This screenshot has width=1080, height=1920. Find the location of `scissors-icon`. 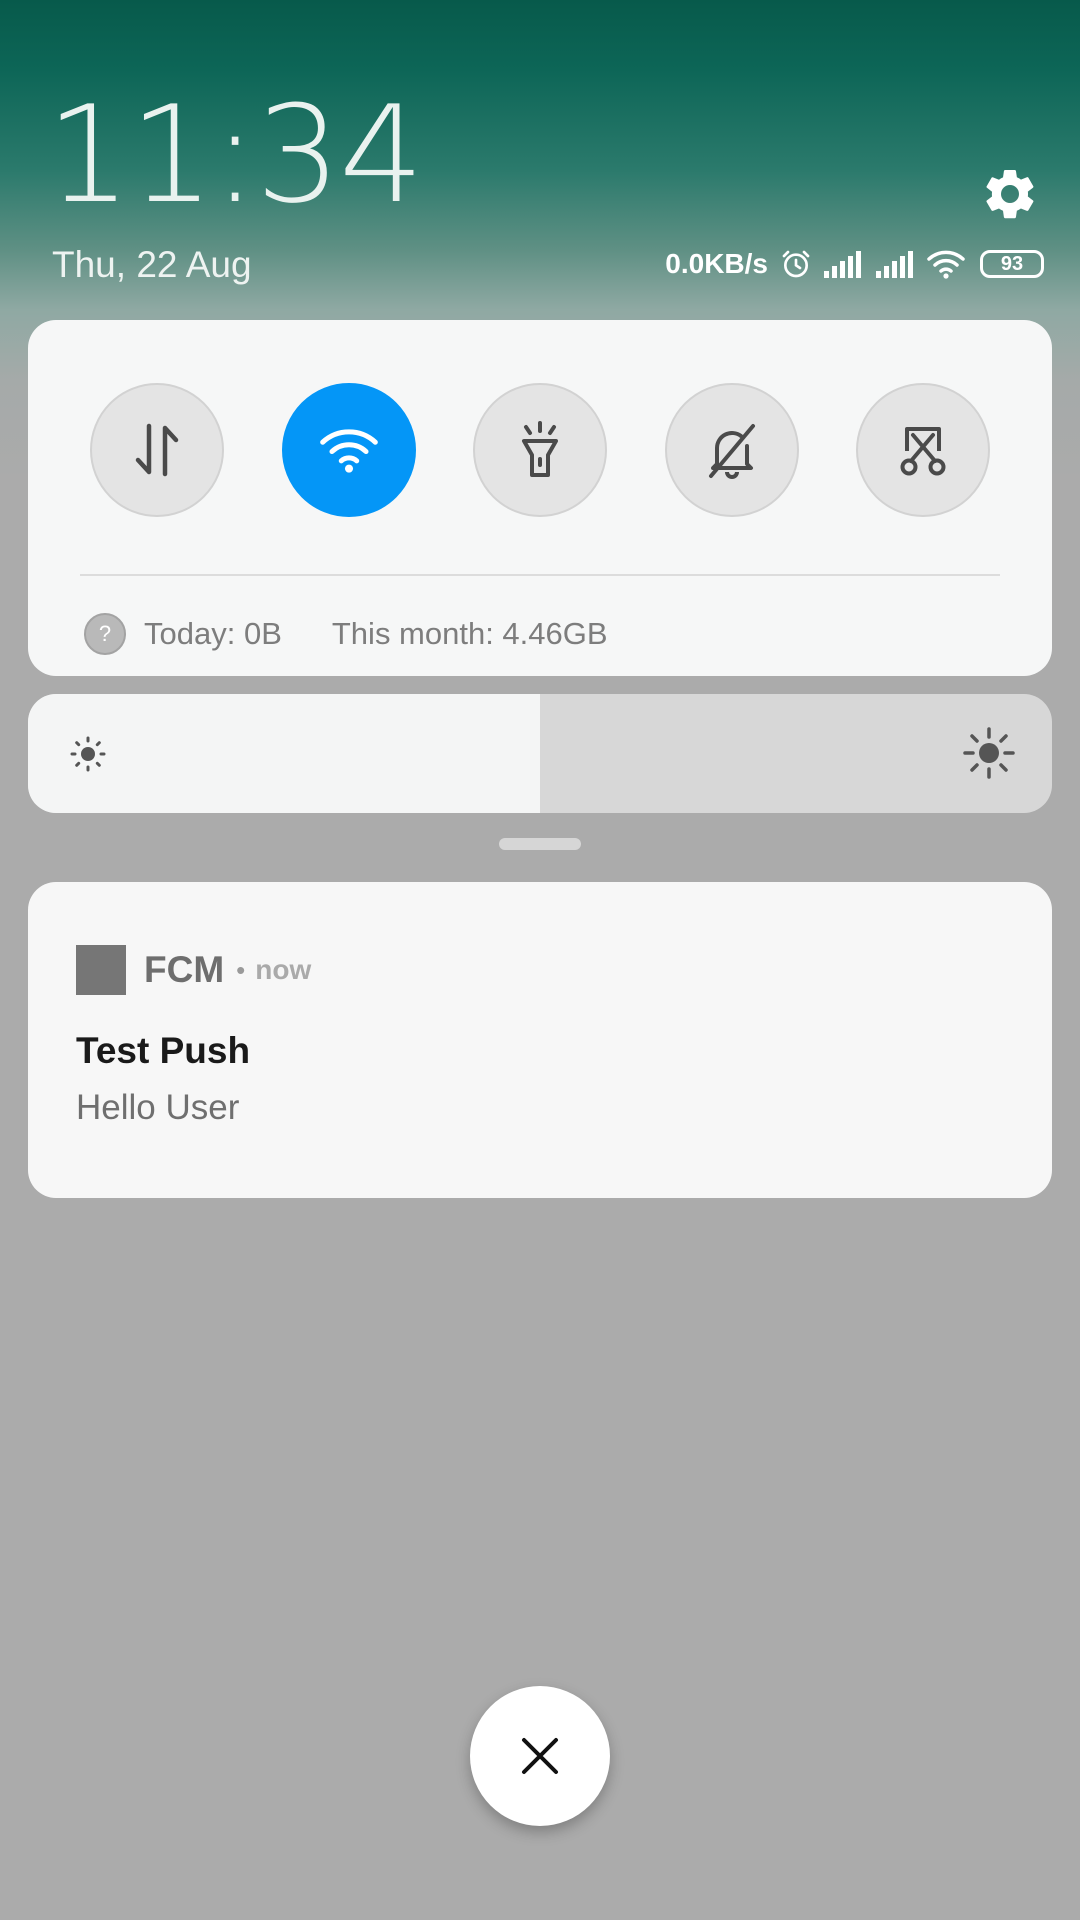

scissors-icon is located at coordinates (923, 451).